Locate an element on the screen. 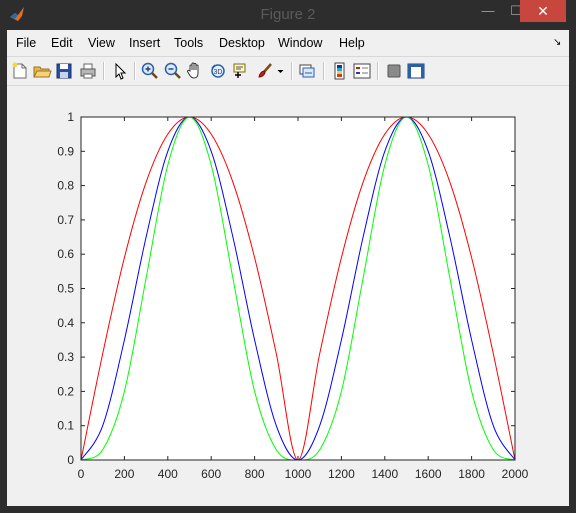  x-tick-label: 200 is located at coordinates (124, 474).